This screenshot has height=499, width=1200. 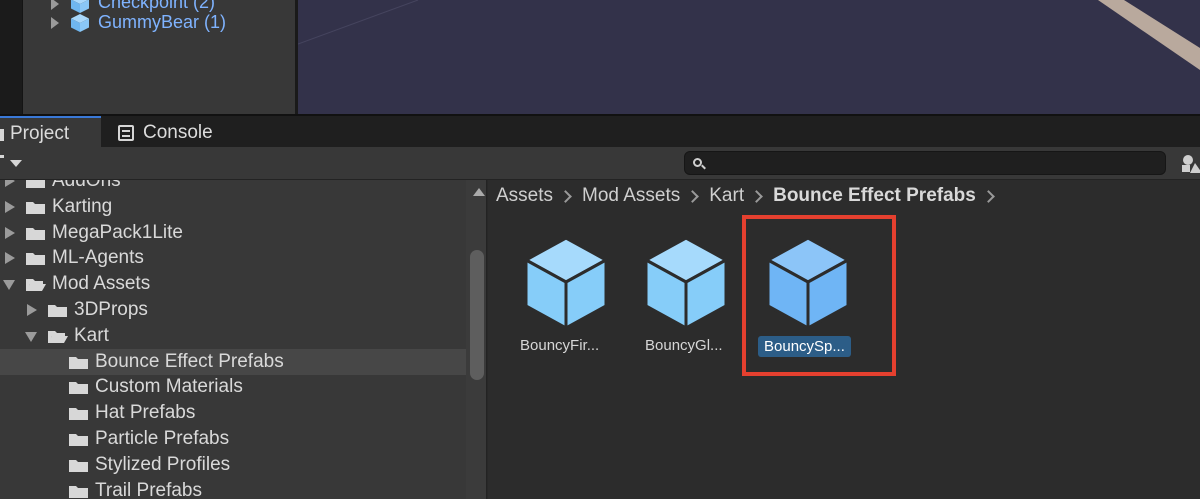 What do you see at coordinates (524, 196) in the screenshot?
I see `breadcrumb-item-assets: Assets` at bounding box center [524, 196].